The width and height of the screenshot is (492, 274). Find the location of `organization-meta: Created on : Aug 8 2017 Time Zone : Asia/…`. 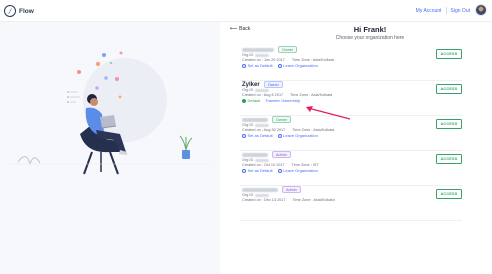

organization-meta: Created on : Aug 8 2017 Time Zone : Asia/… is located at coordinates (287, 95).